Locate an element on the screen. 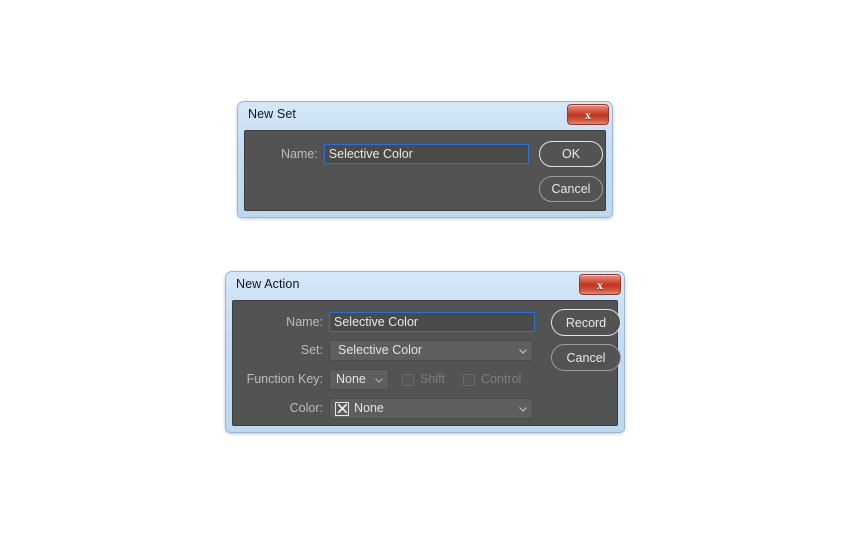  new-action-color-dropdown: None is located at coordinates (431, 408).